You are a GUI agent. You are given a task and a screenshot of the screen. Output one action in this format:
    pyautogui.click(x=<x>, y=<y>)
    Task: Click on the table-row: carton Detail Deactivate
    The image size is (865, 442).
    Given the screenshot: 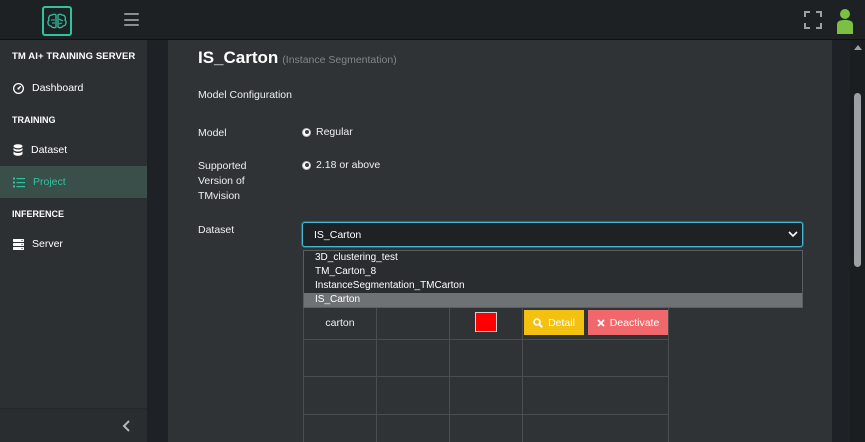 What is the action you would take?
    pyautogui.click(x=486, y=324)
    